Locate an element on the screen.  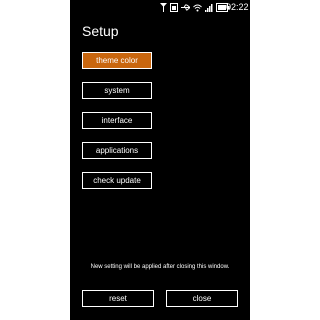
page-title: Setup is located at coordinates (100, 31).